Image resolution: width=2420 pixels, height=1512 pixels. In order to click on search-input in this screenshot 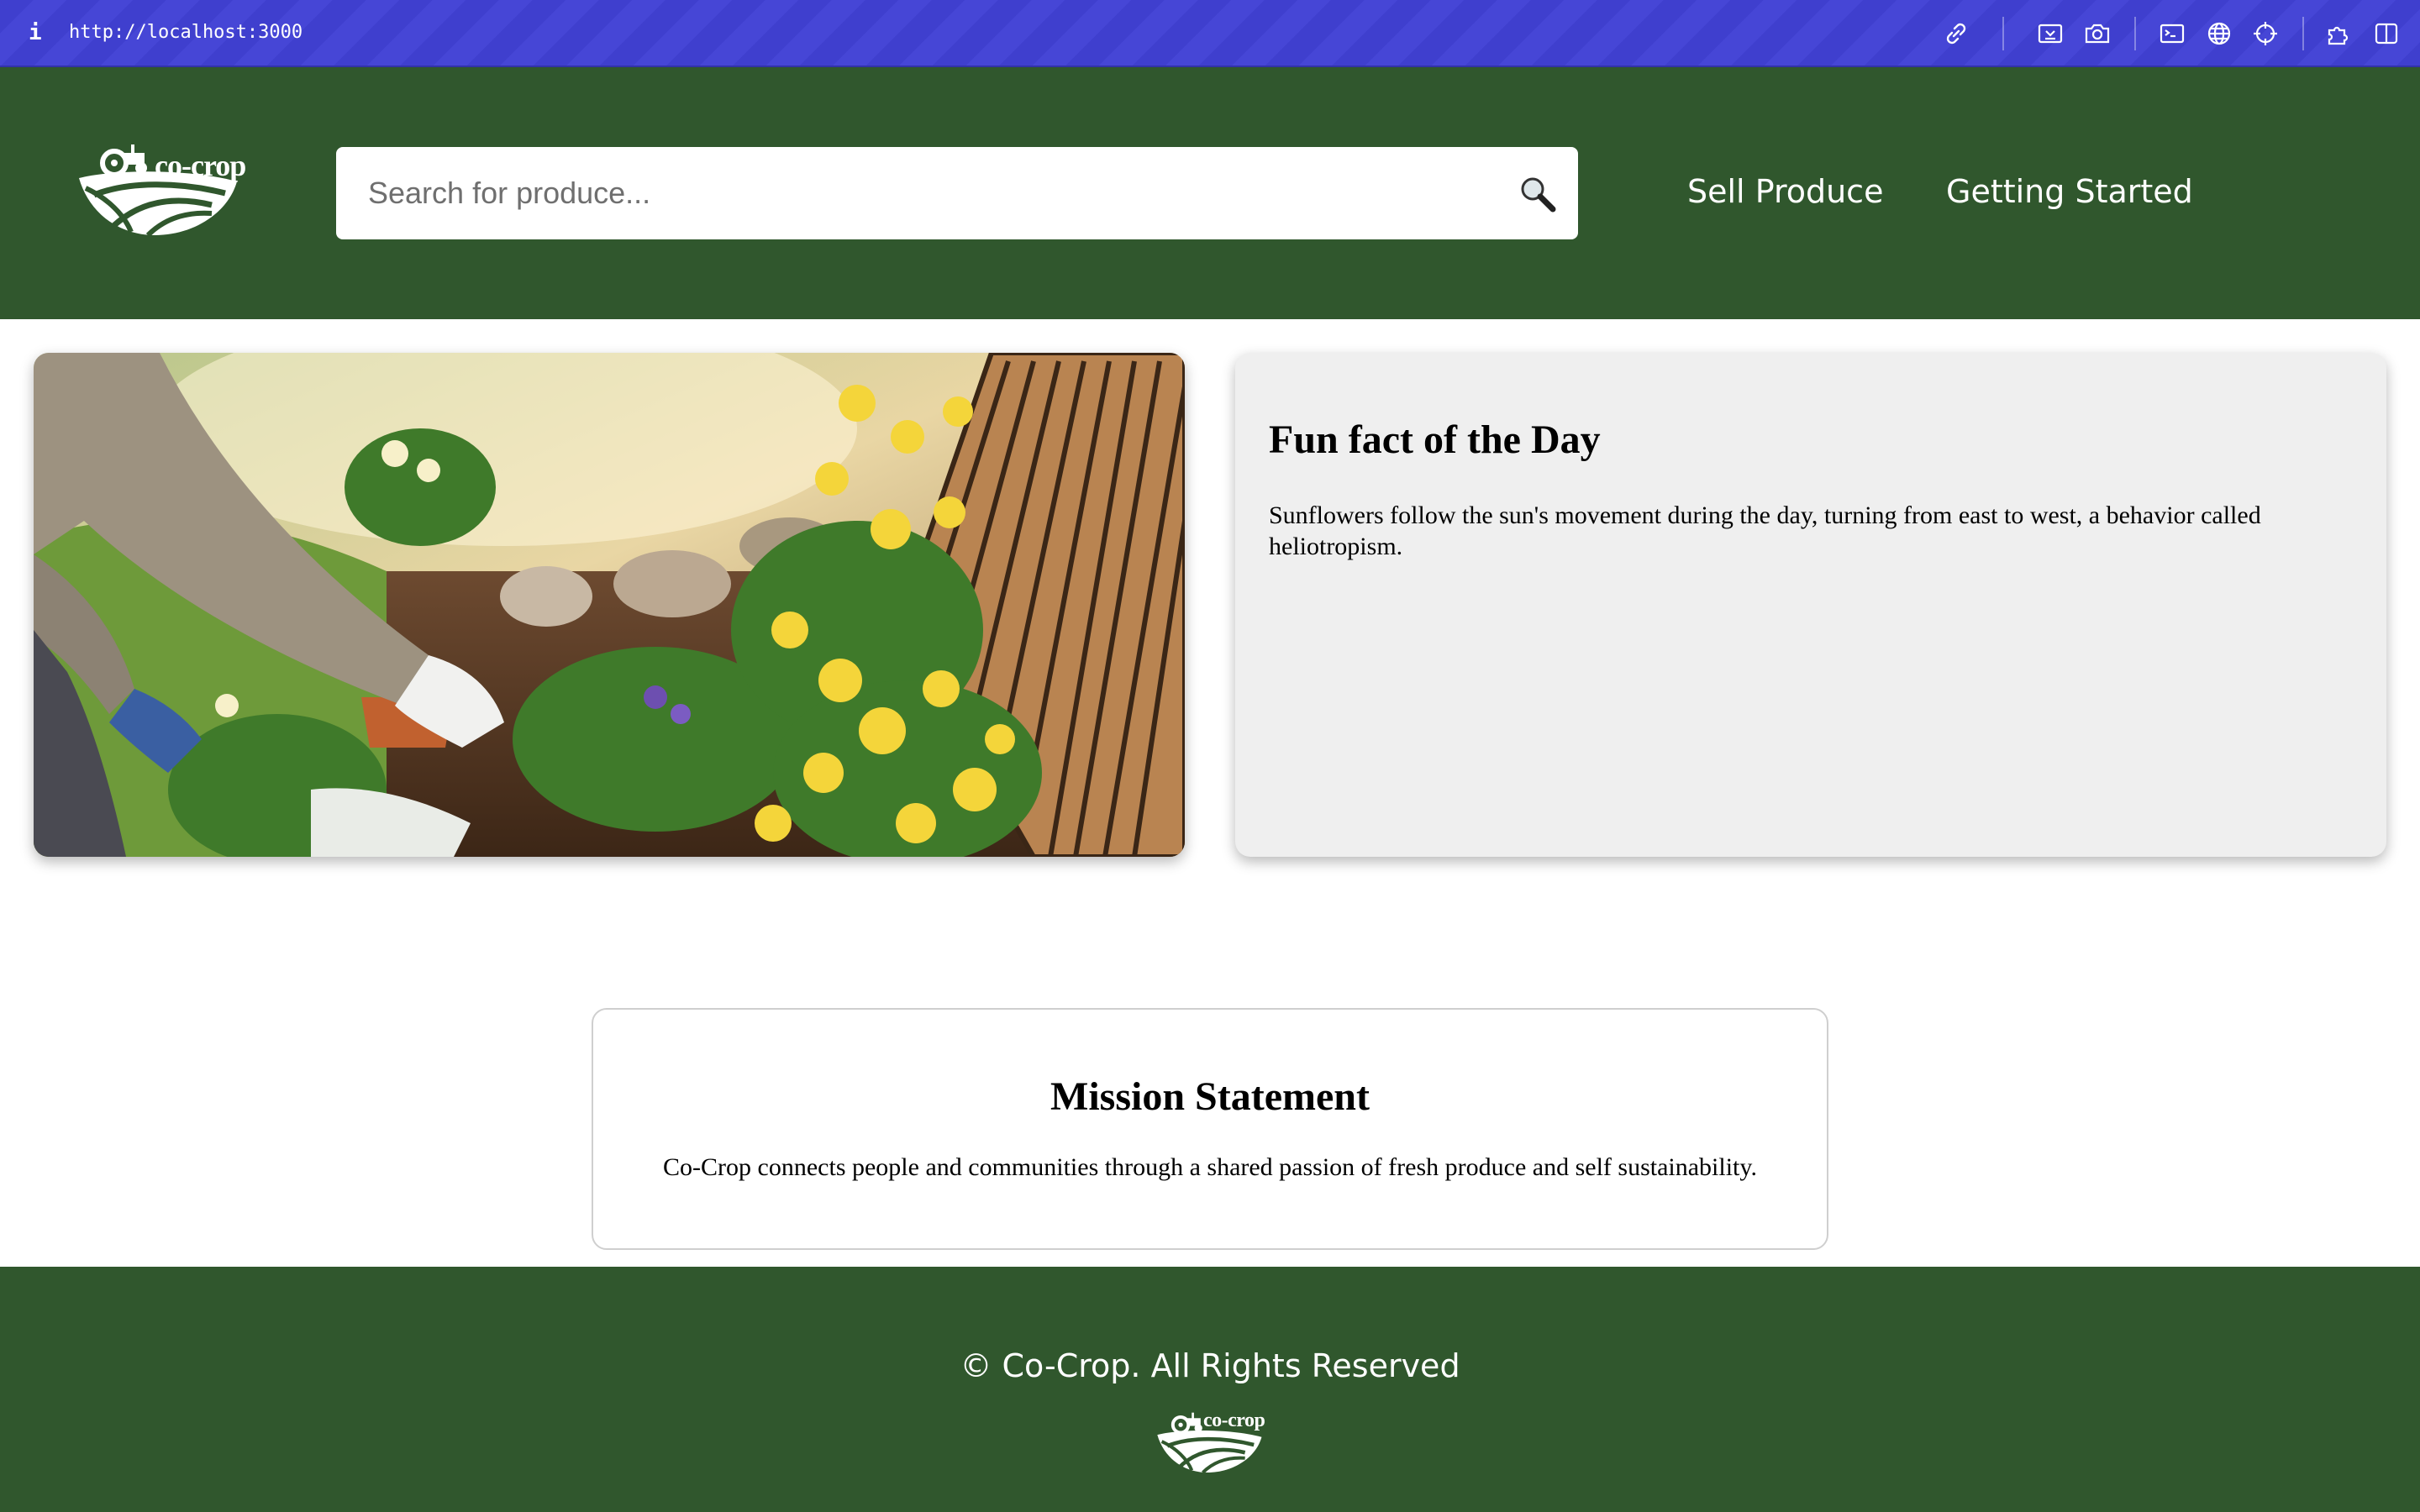, I will do `click(927, 193)`.